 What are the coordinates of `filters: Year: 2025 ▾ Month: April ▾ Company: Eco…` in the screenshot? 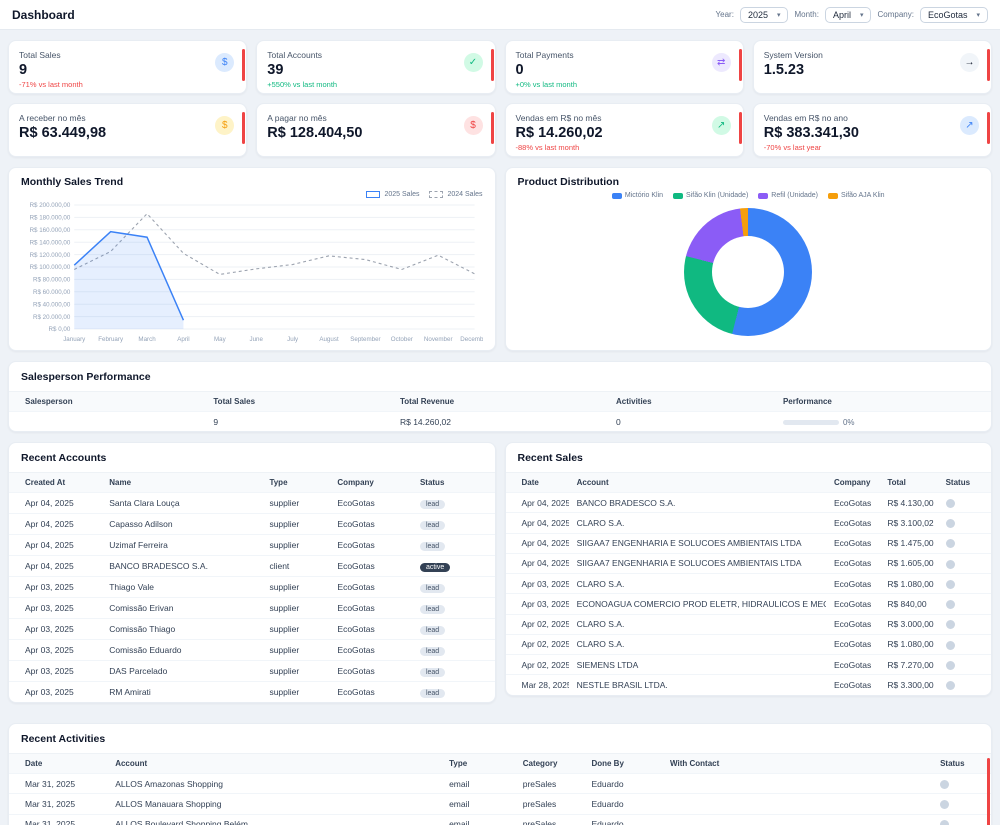 It's located at (852, 14).